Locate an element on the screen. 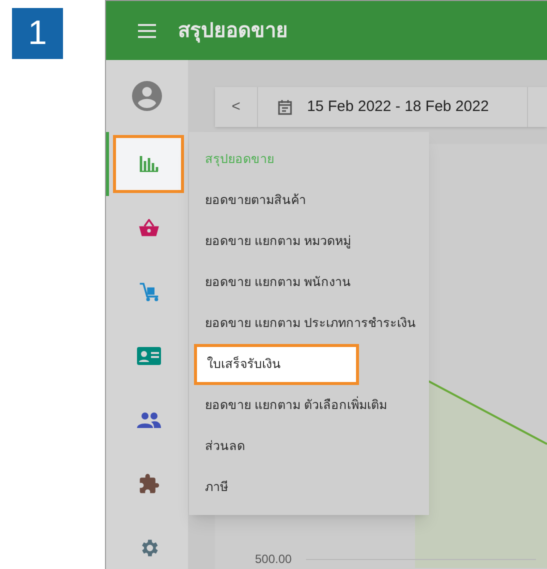 The height and width of the screenshot is (569, 547). menu-item: ยอดขายตามสินค้า is located at coordinates (309, 200).